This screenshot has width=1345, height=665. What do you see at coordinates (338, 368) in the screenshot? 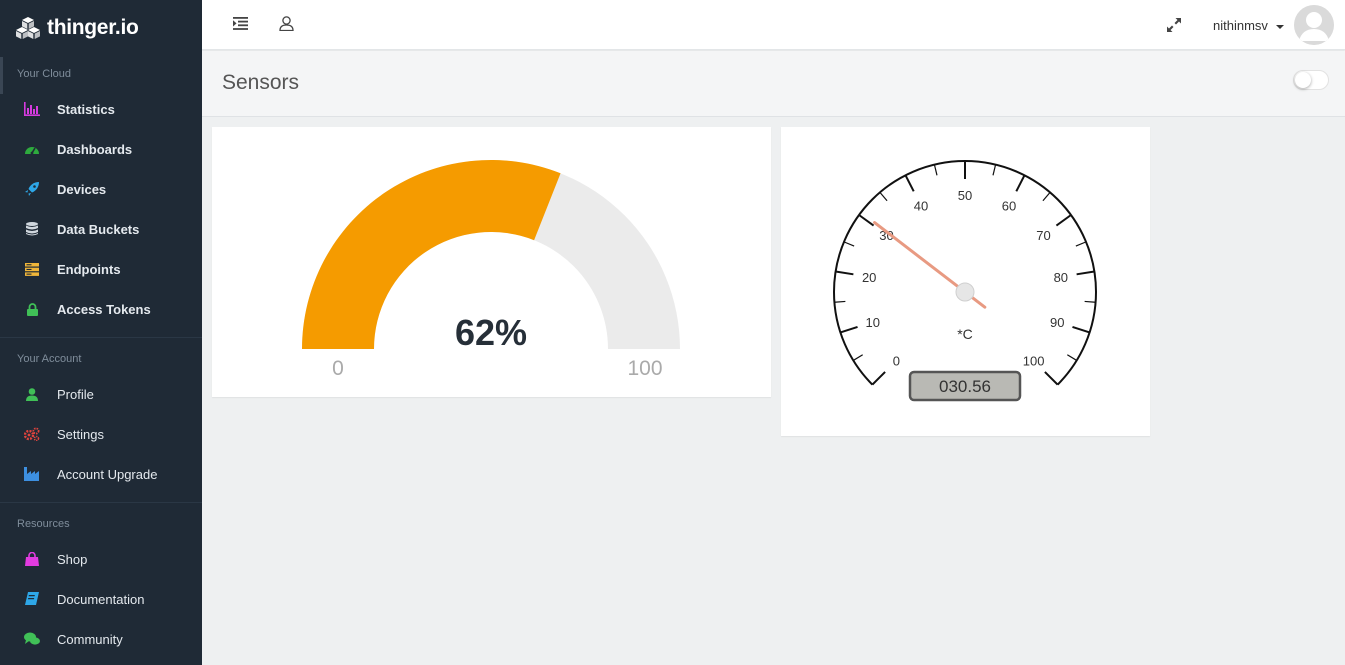
I see `gauge-min-label: 0` at bounding box center [338, 368].